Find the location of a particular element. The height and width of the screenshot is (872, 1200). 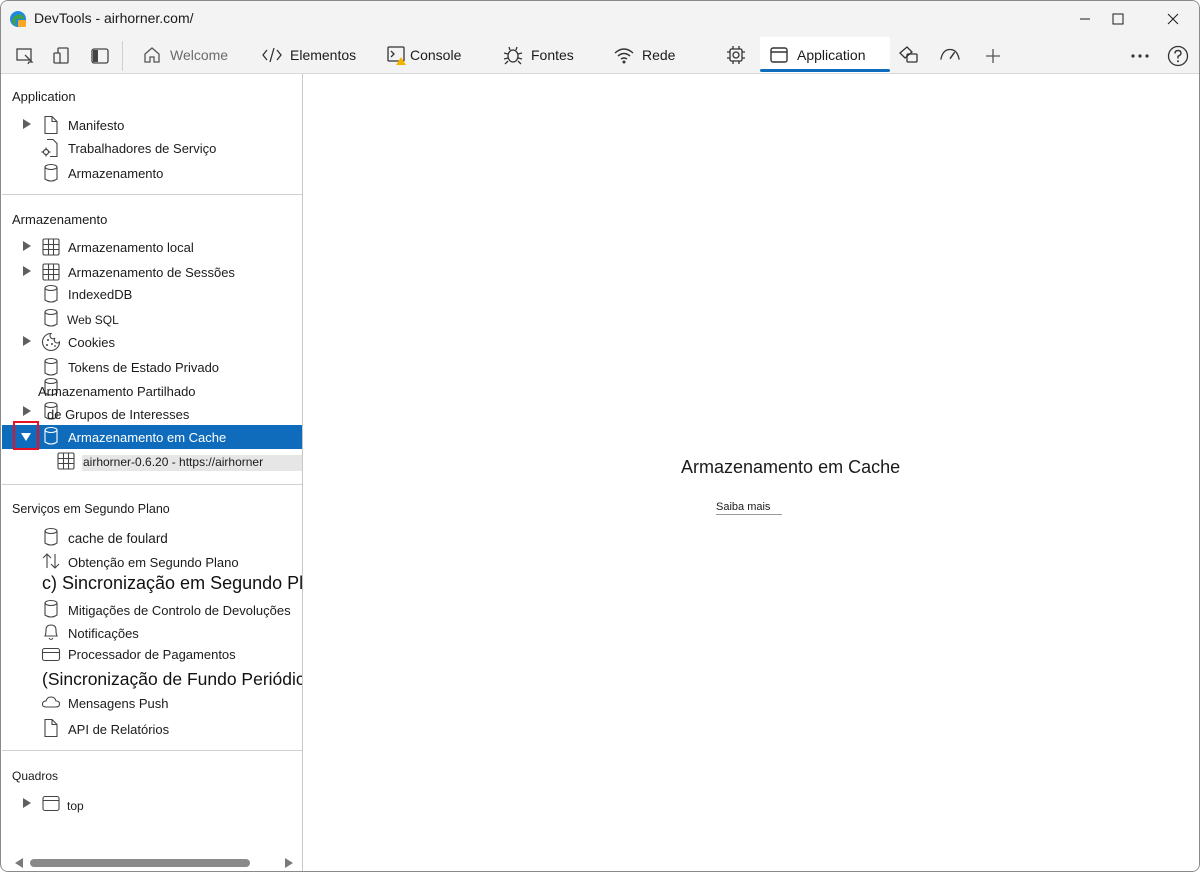

scroll-right-arrow-icon is located at coordinates (289, 863).